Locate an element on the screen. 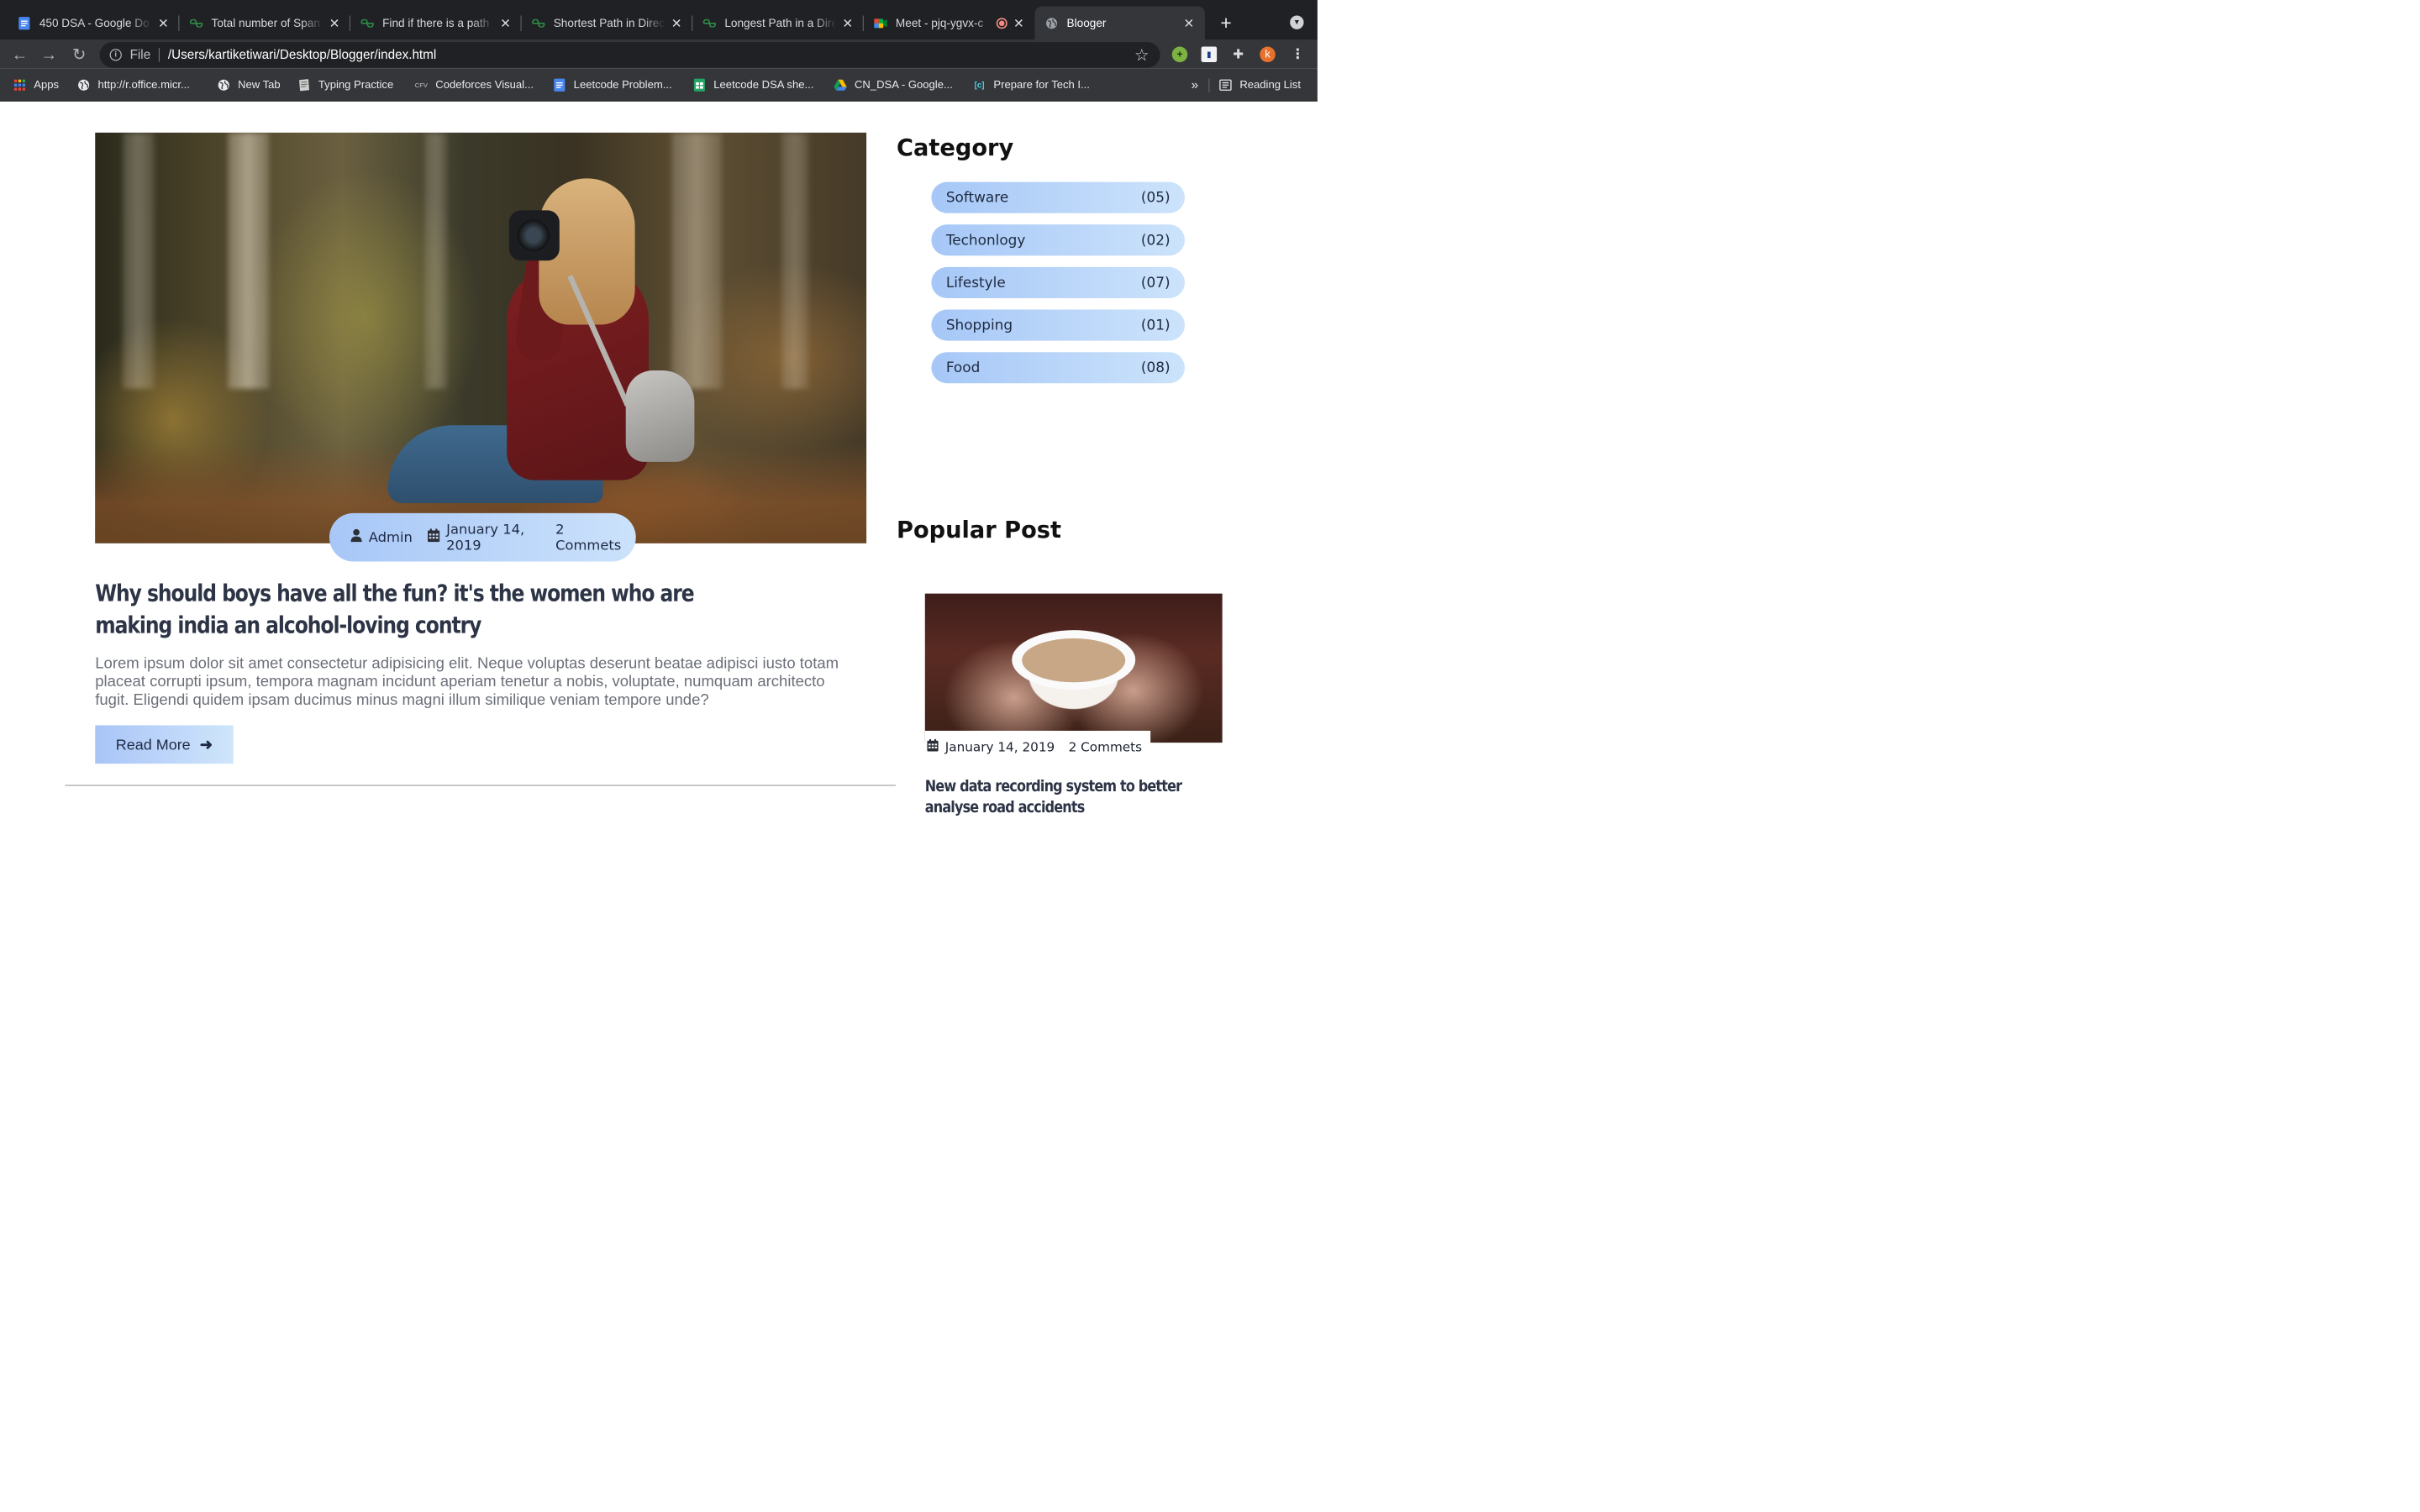 Image resolution: width=2420 pixels, height=1512 pixels. google-drive-icon is located at coordinates (840, 85).